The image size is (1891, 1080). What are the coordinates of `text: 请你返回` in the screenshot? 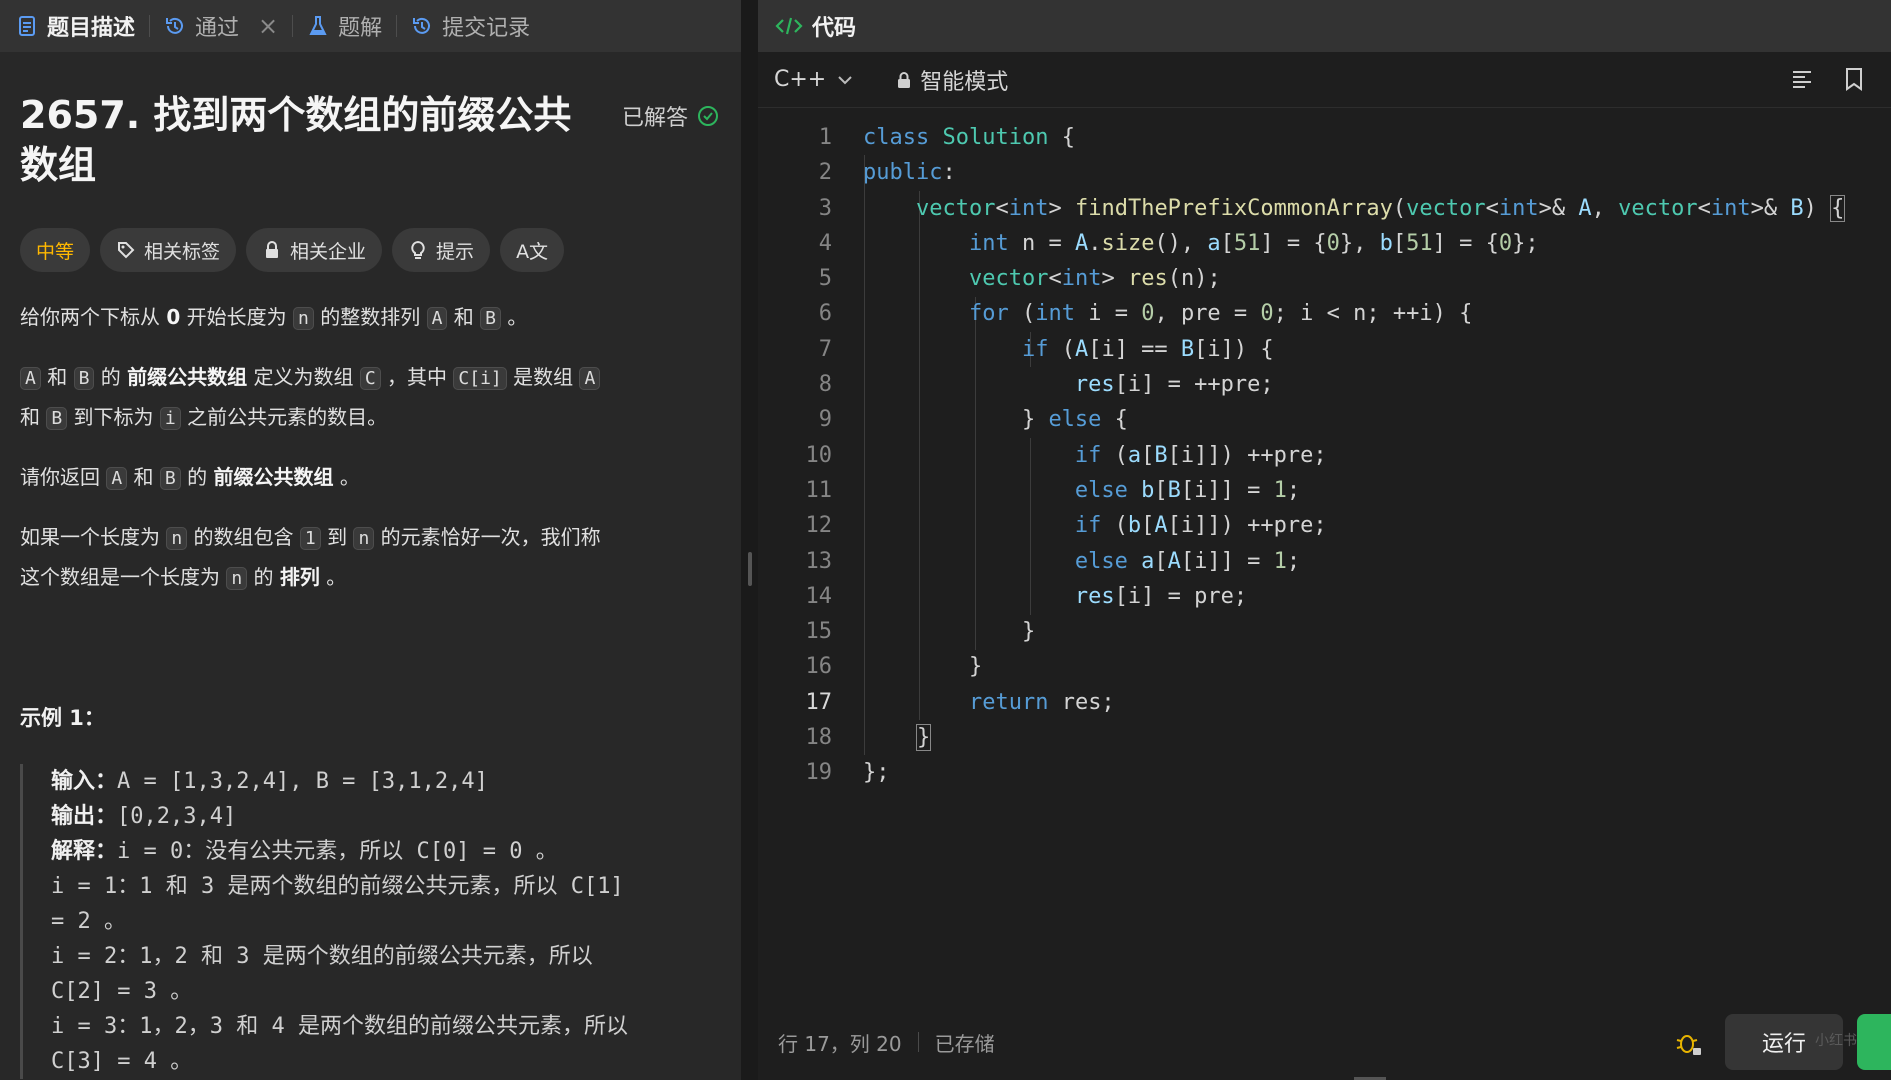 It's located at (63, 477).